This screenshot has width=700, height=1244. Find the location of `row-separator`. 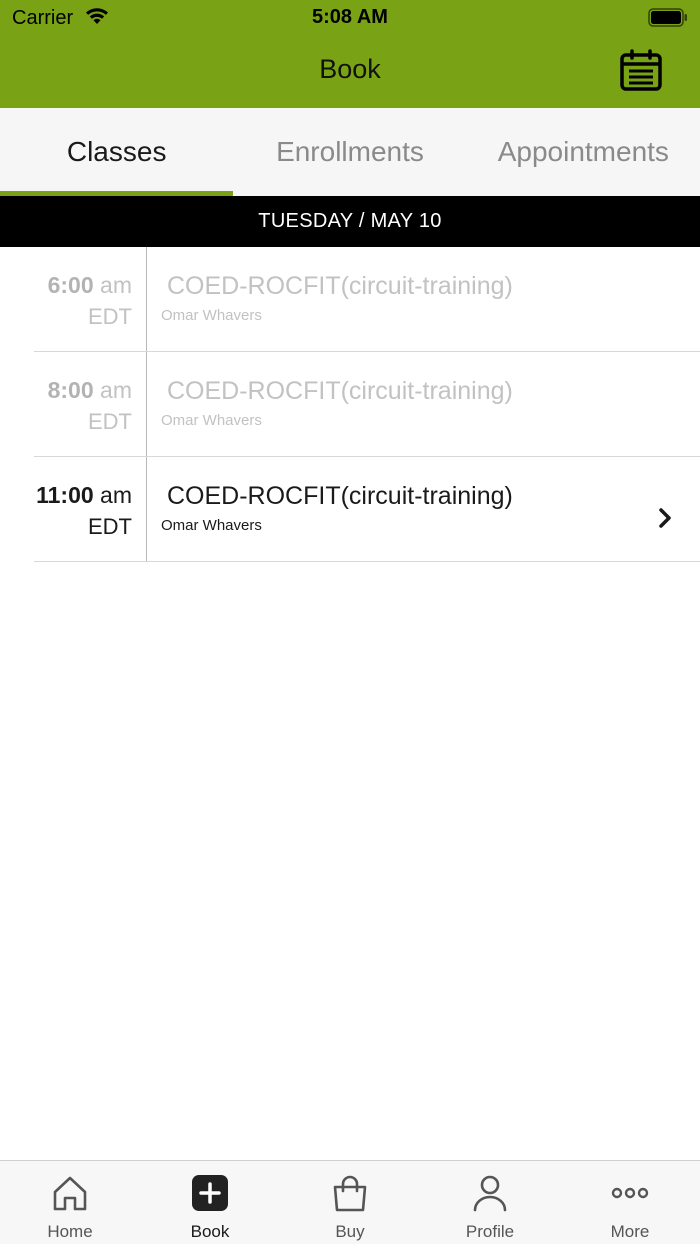

row-separator is located at coordinates (367, 561).